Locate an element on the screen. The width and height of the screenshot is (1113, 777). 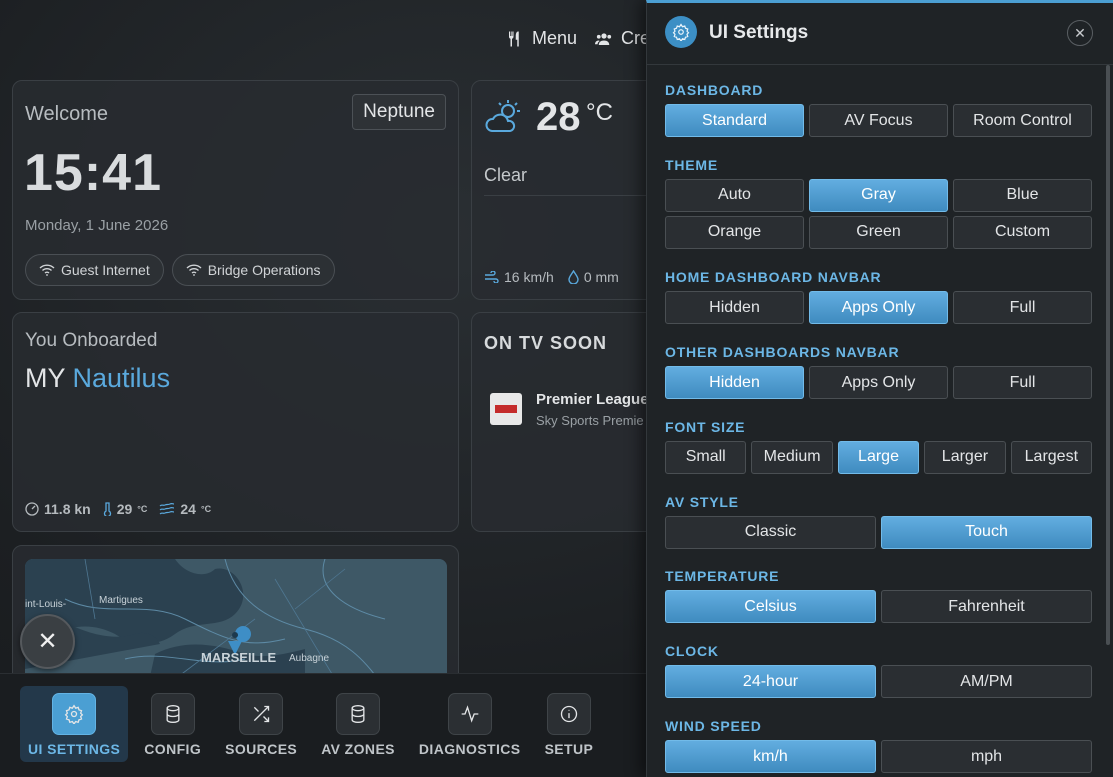
option-orange-button: Orange is located at coordinates (734, 232).